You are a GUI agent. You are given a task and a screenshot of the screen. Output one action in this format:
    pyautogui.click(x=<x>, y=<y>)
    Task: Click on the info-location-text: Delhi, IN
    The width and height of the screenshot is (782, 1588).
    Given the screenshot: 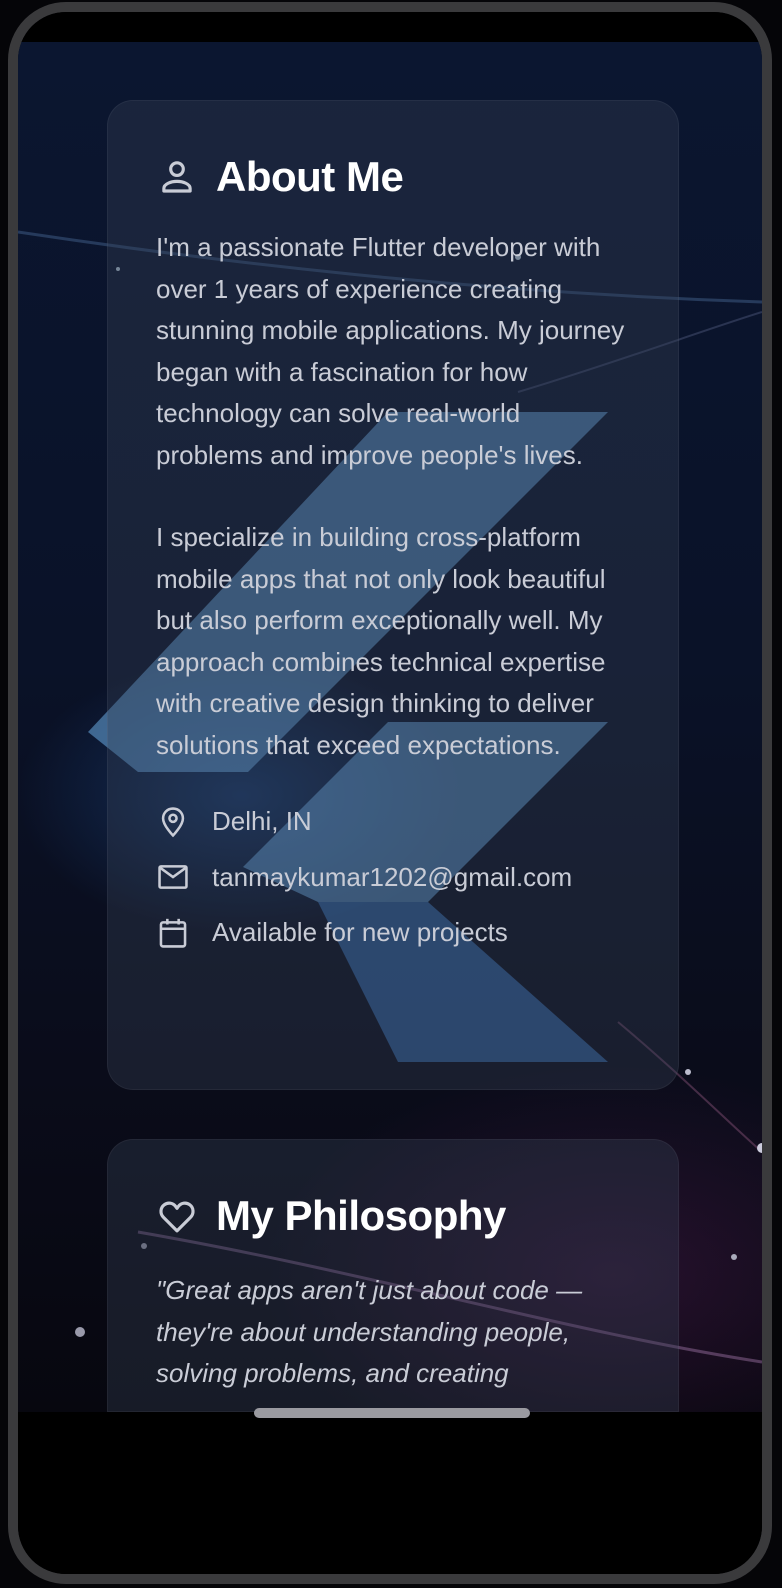 What is the action you would take?
    pyautogui.click(x=262, y=821)
    